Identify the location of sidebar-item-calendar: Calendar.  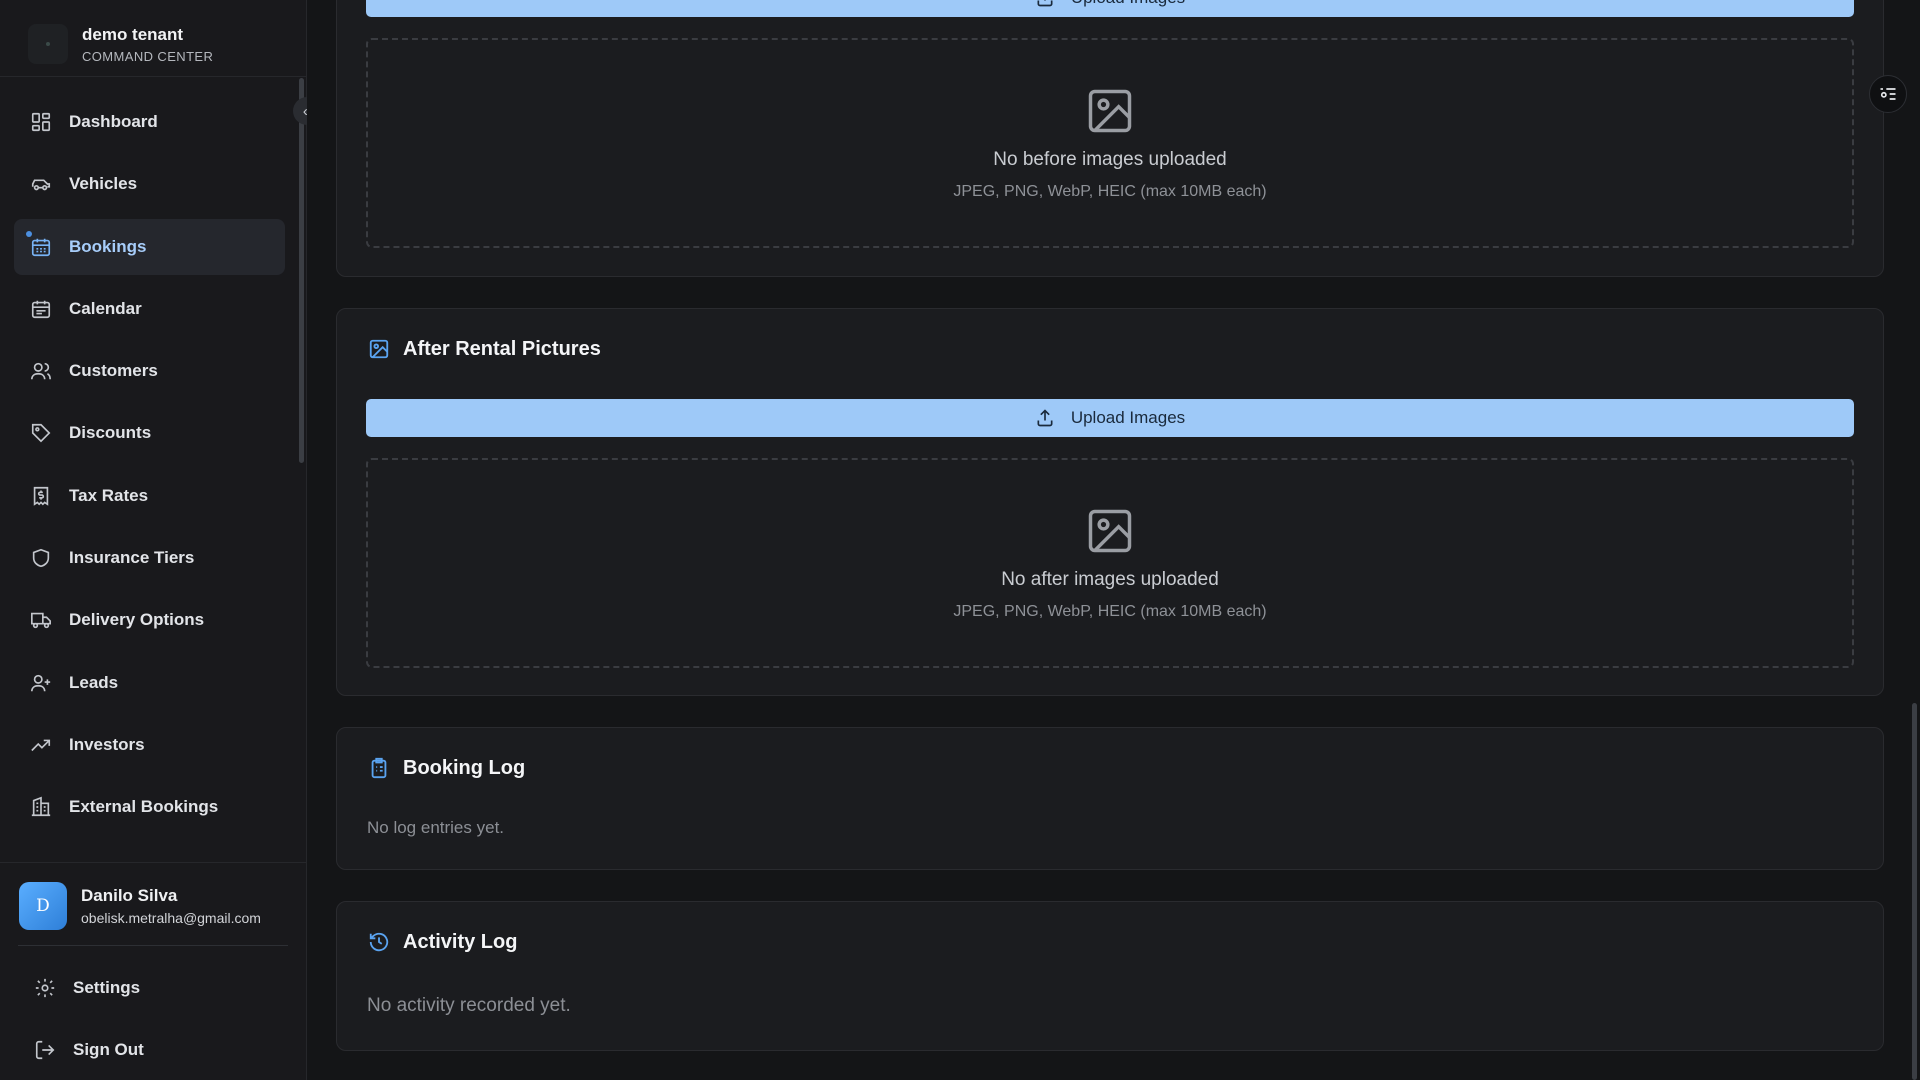
(149, 309).